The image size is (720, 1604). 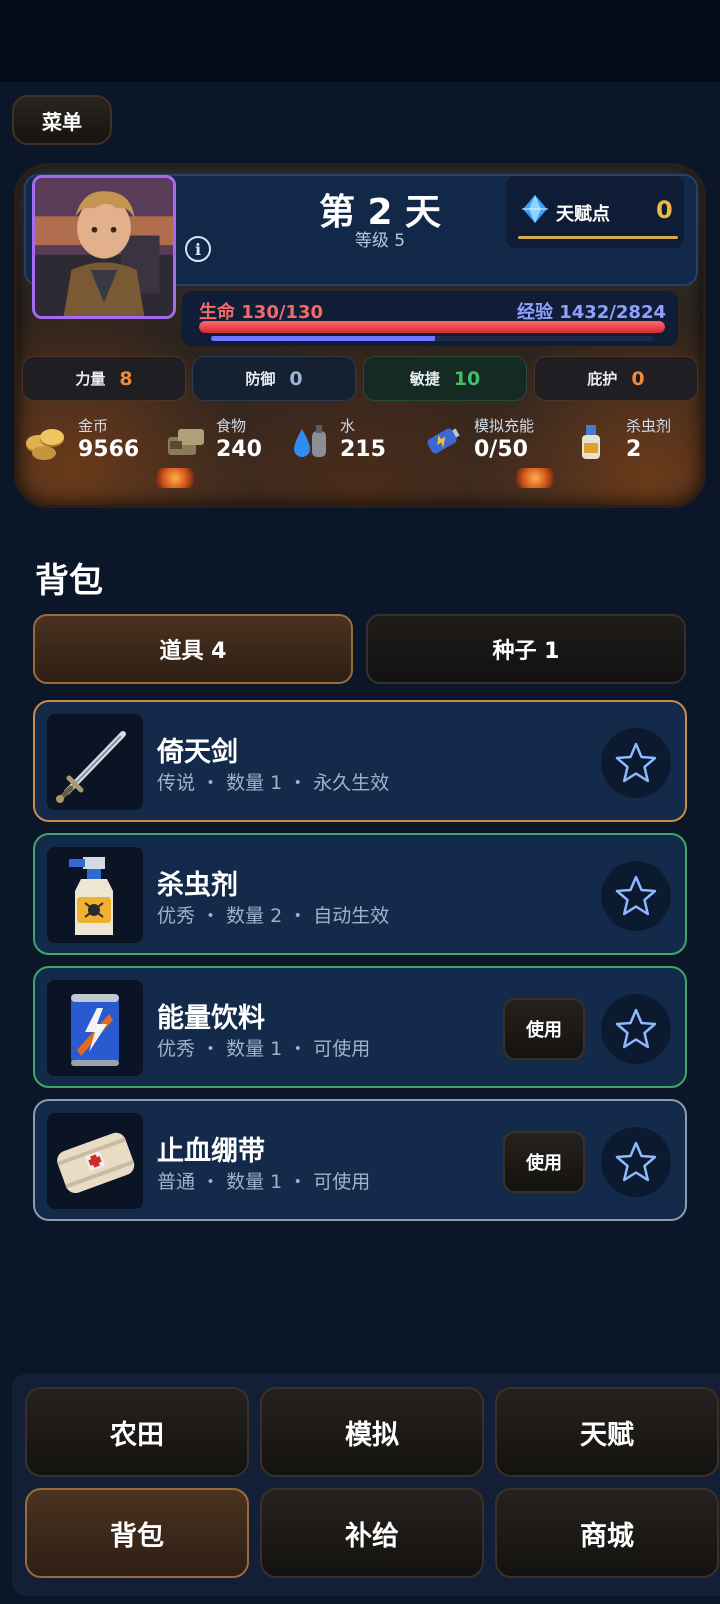 I want to click on menu-button: 菜单, so click(x=62, y=120).